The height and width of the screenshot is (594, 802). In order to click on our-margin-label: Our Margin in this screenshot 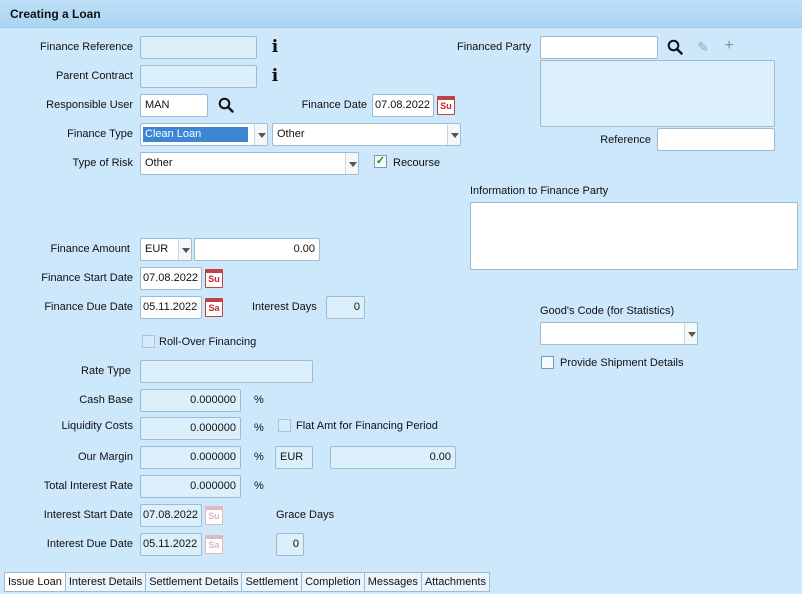, I will do `click(105, 457)`.